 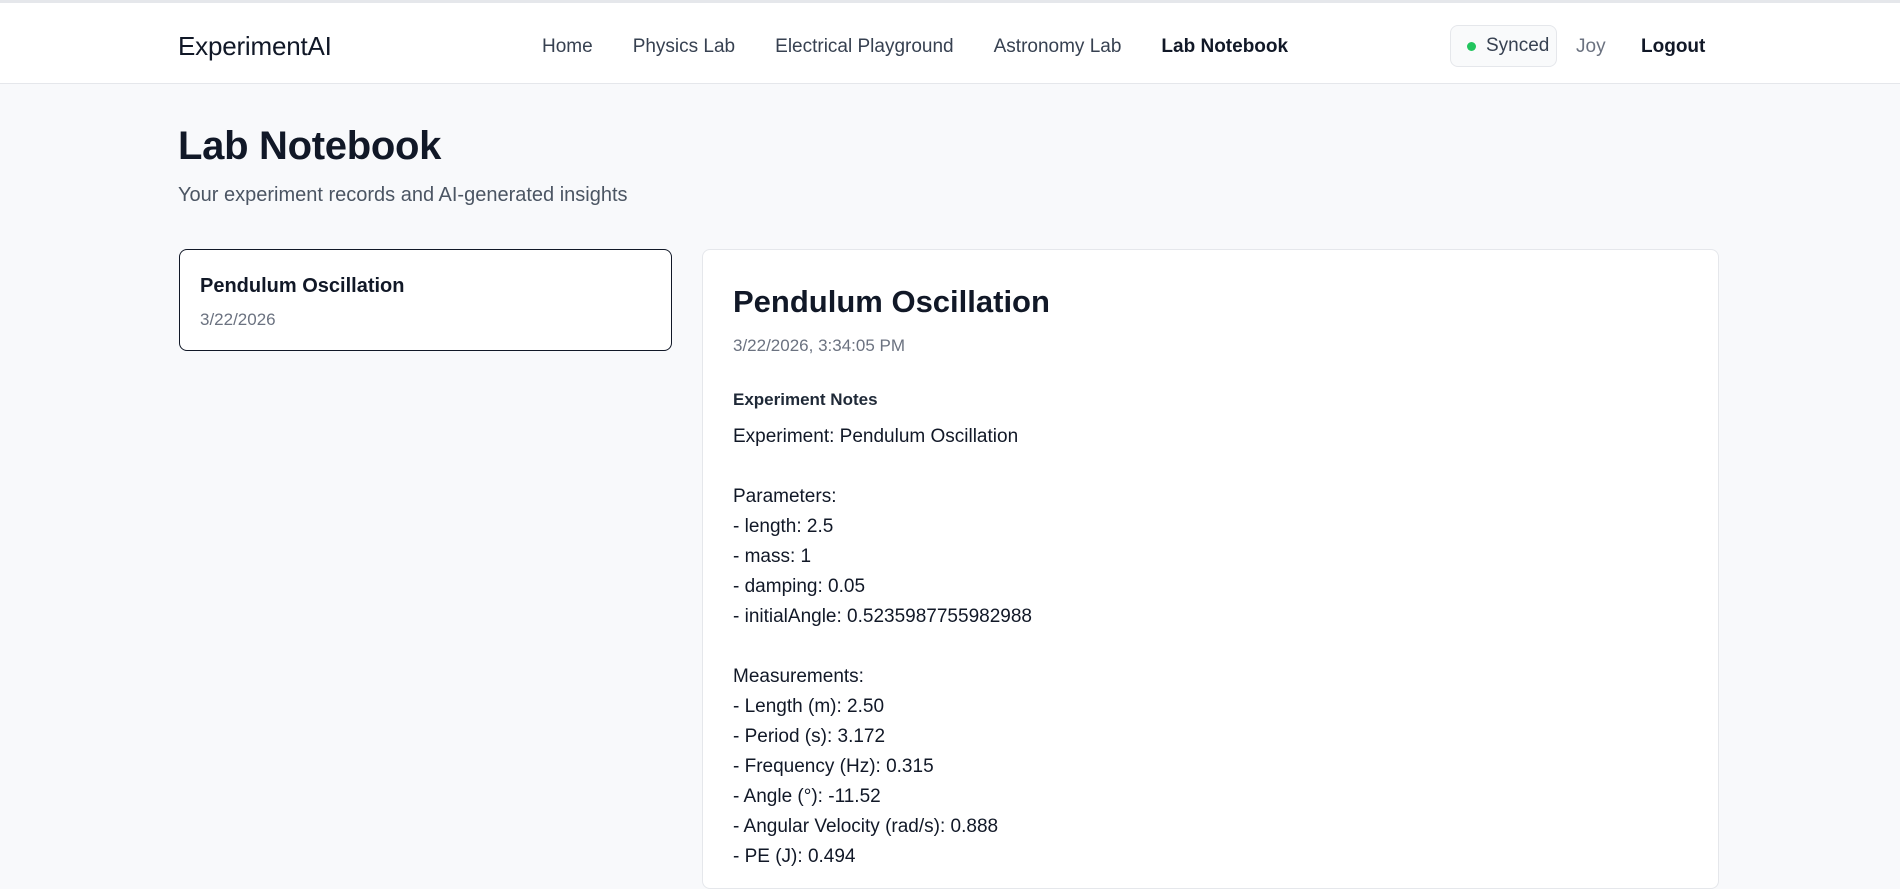 What do you see at coordinates (809, 736) in the screenshot?
I see `notes-line: - Period (s): 3.172` at bounding box center [809, 736].